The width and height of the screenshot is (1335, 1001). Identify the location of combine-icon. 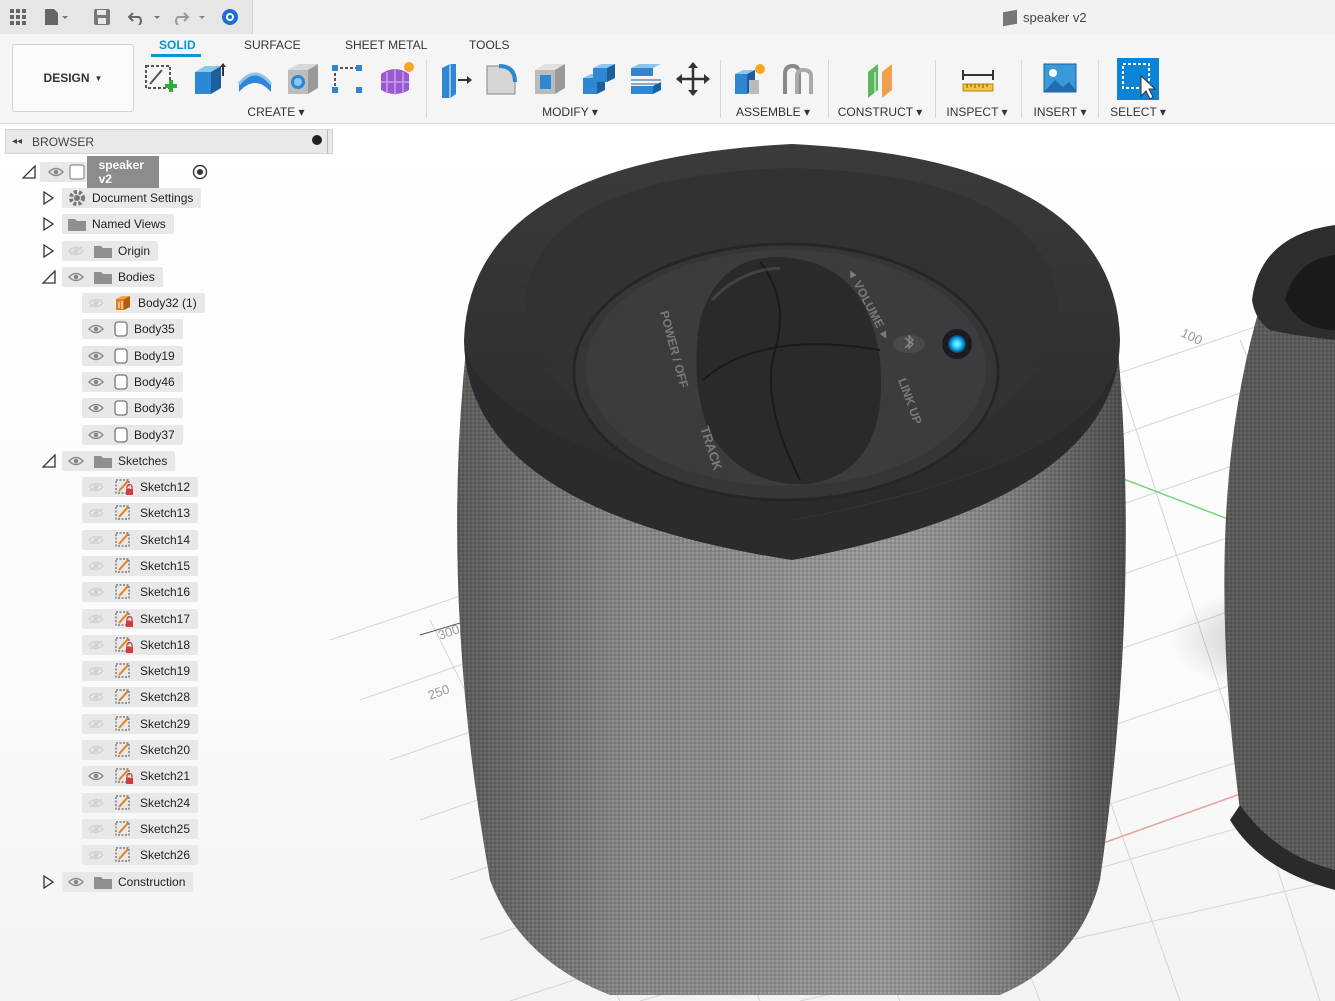
(598, 79).